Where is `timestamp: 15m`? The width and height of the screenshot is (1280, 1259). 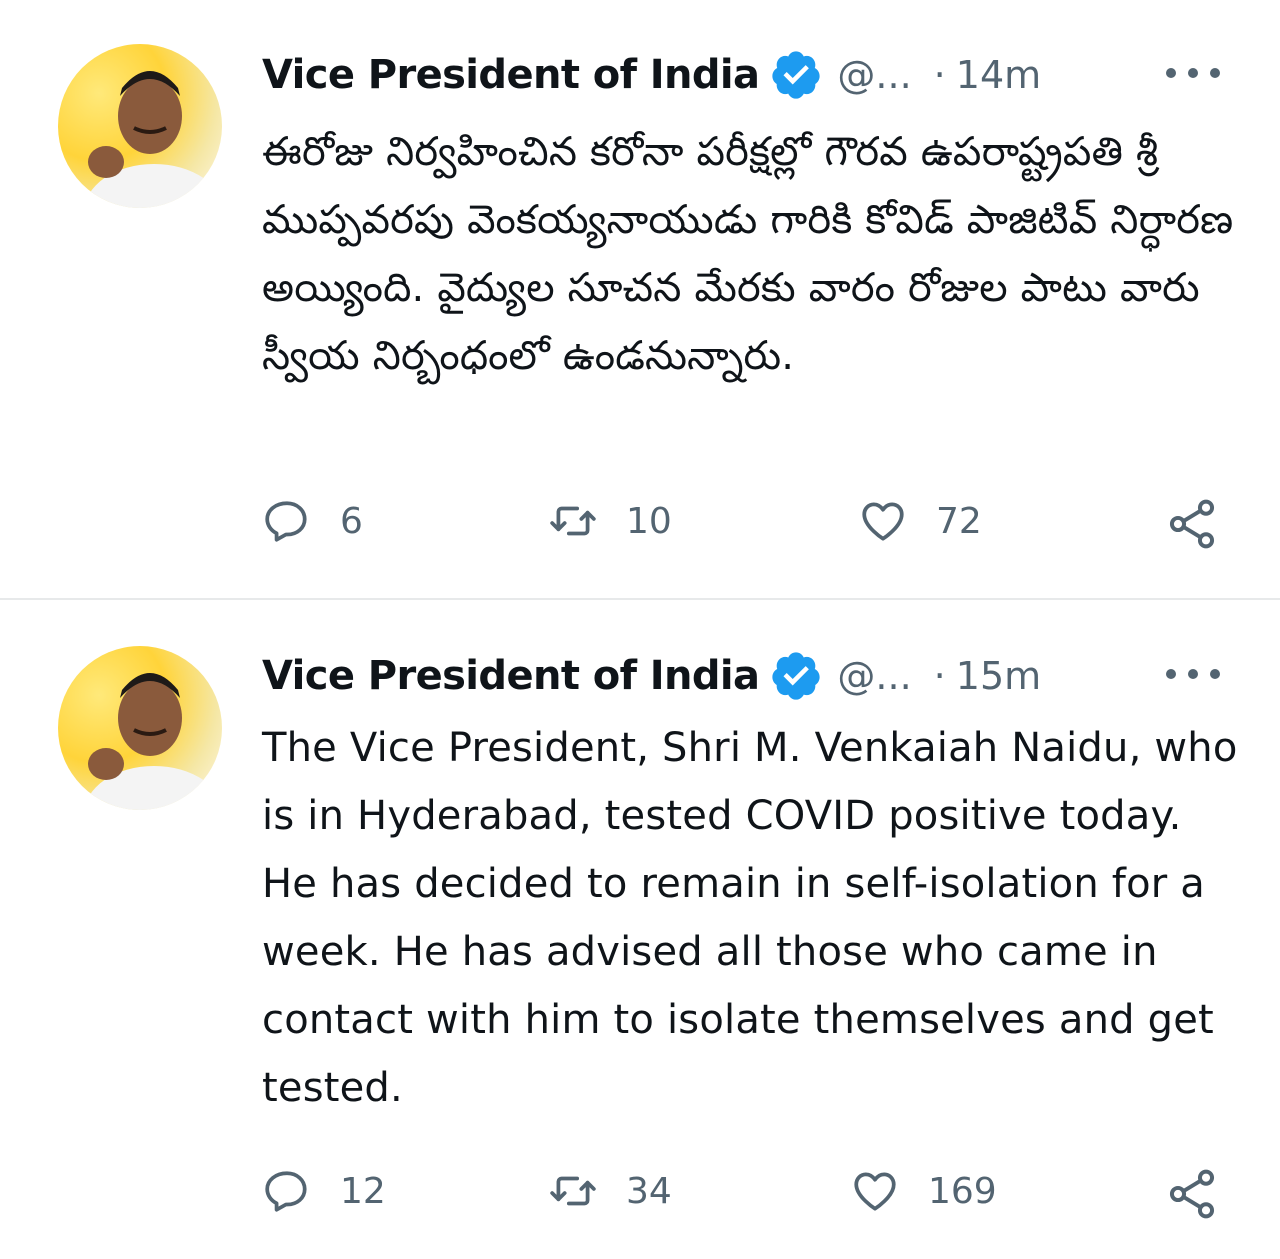 timestamp: 15m is located at coordinates (998, 676).